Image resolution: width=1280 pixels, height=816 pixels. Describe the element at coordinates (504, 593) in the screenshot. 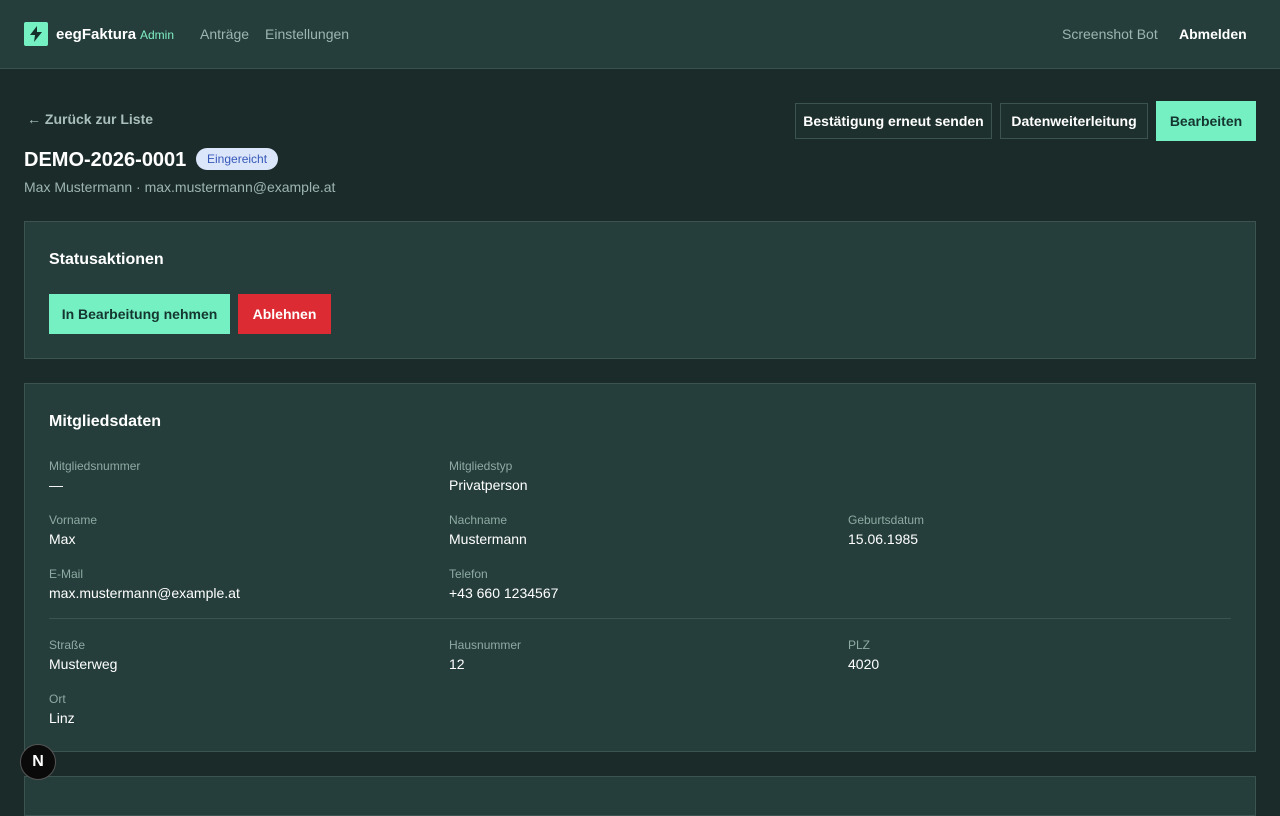

I see `field-value-phone: +43 660 1234567` at that location.